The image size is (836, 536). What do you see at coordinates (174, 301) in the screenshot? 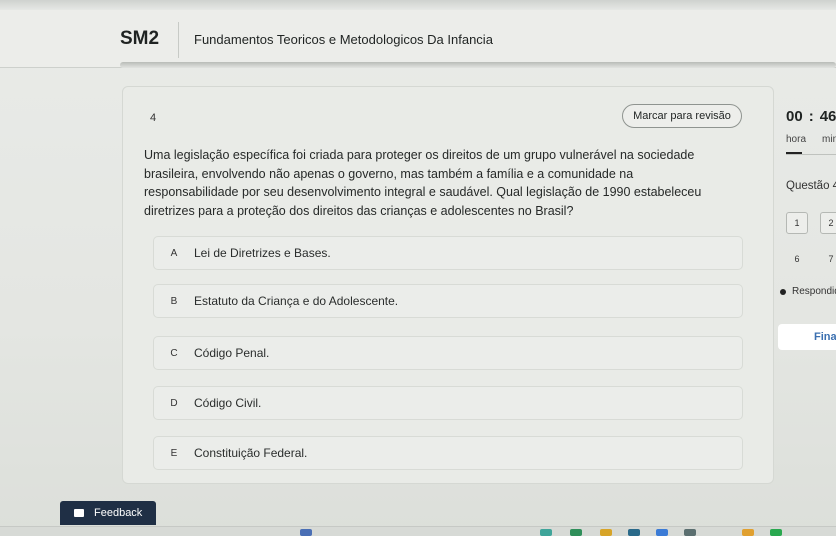
I see `option-letter: B` at bounding box center [174, 301].